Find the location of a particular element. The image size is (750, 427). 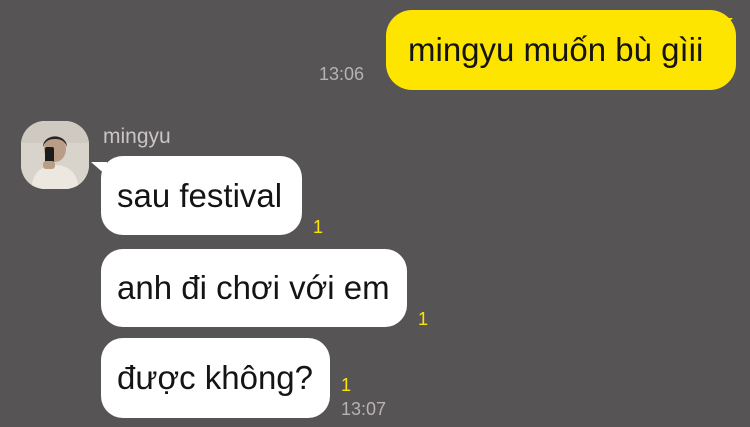

incoming-message-bubble: anh đi chơi với em is located at coordinates (254, 288).